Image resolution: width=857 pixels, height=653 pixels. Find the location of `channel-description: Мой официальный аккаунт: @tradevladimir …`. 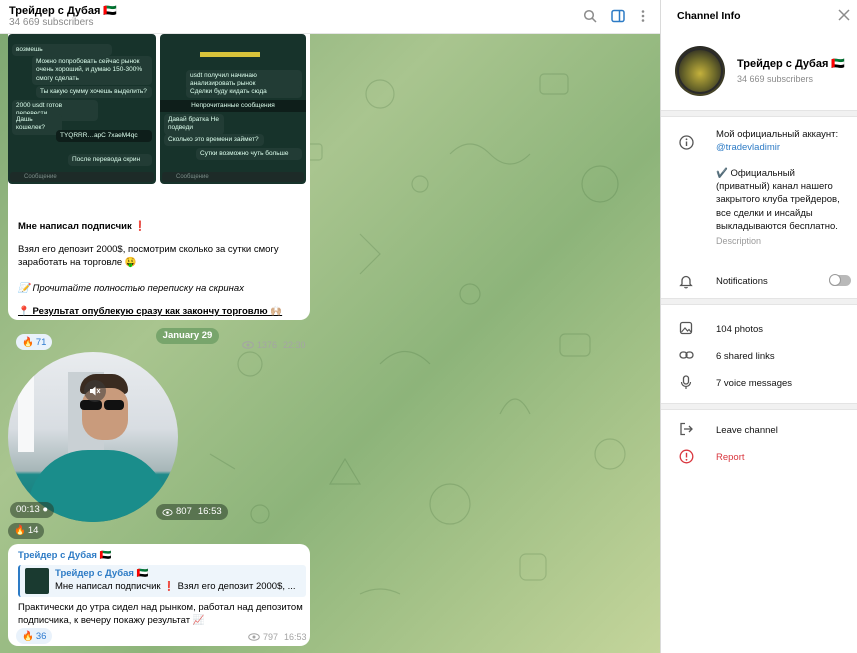

channel-description: Мой официальный аккаунт: @tradevladimir … is located at coordinates (782, 187).